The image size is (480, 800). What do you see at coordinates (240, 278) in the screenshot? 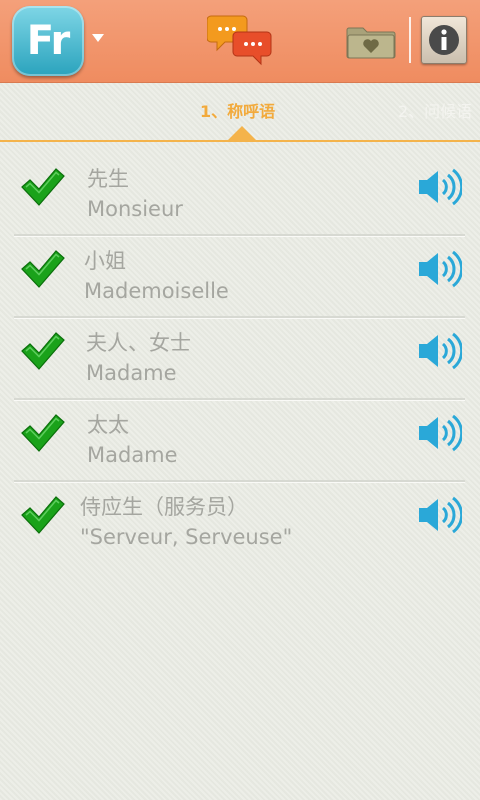
I see `list-item: 小姐 Mademoiselle` at bounding box center [240, 278].